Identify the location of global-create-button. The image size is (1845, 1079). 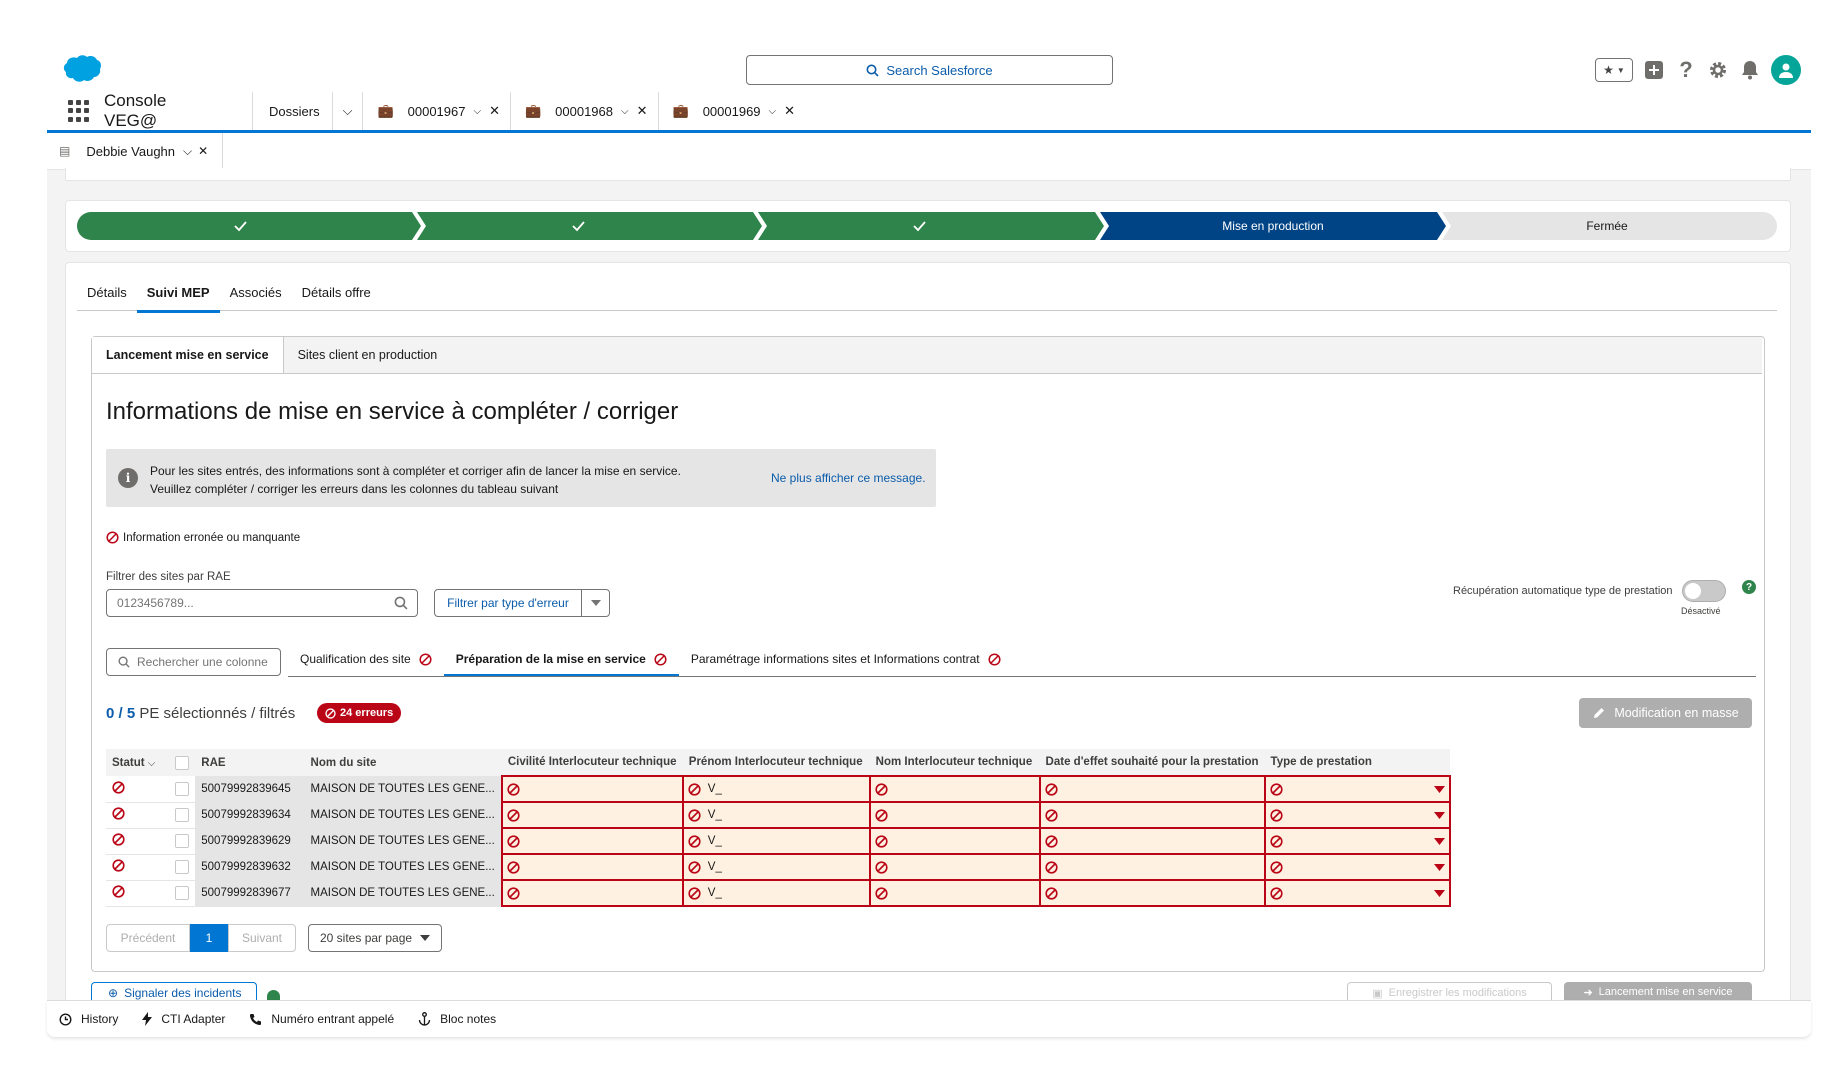
(1654, 70).